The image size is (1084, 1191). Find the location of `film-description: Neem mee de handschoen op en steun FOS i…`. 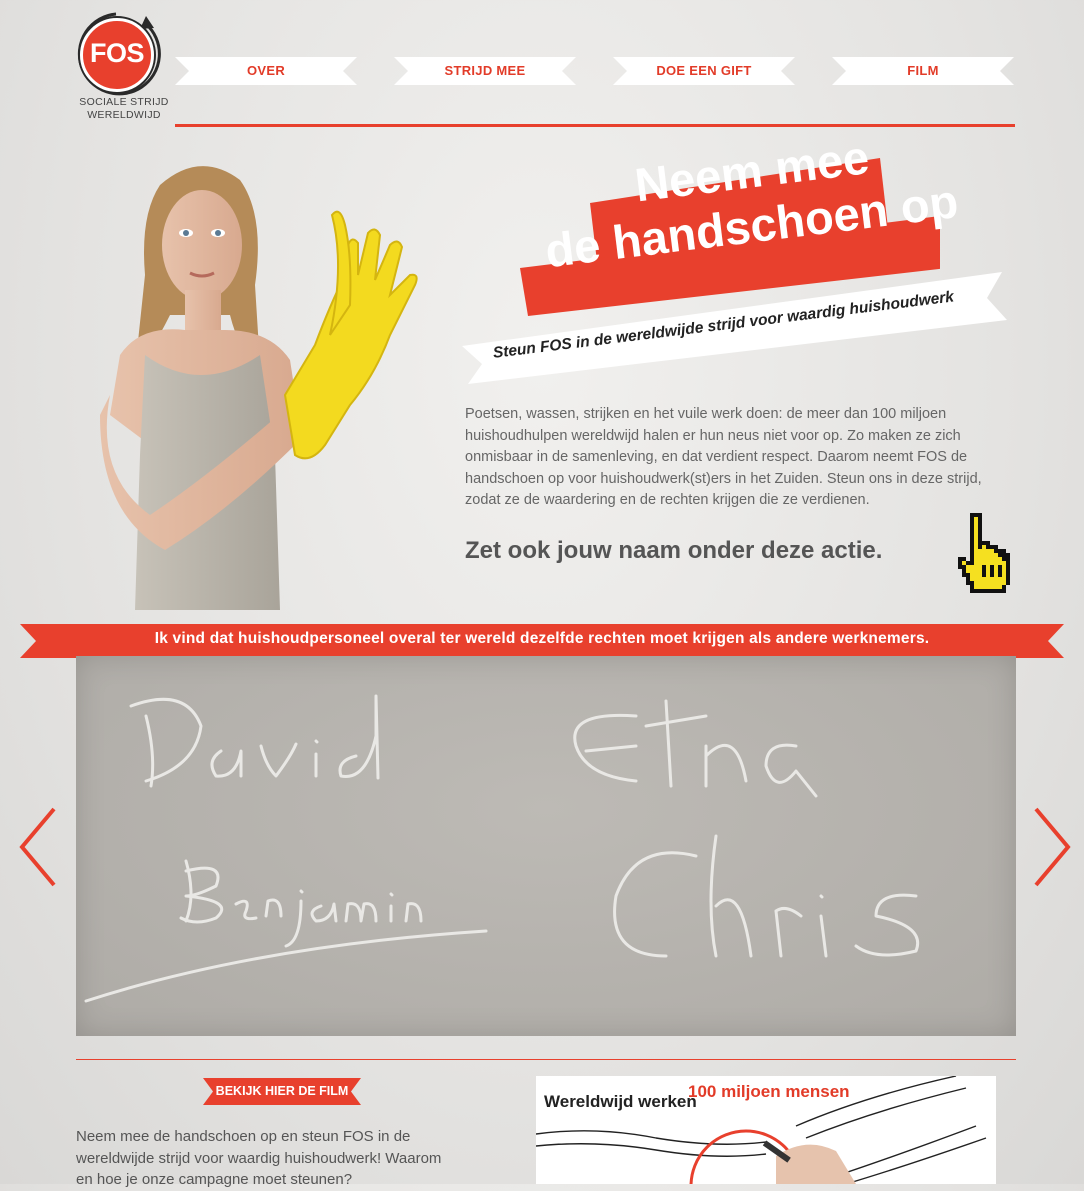

film-description: Neem mee de handschoen op en steun FOS i… is located at coordinates (259, 1158).